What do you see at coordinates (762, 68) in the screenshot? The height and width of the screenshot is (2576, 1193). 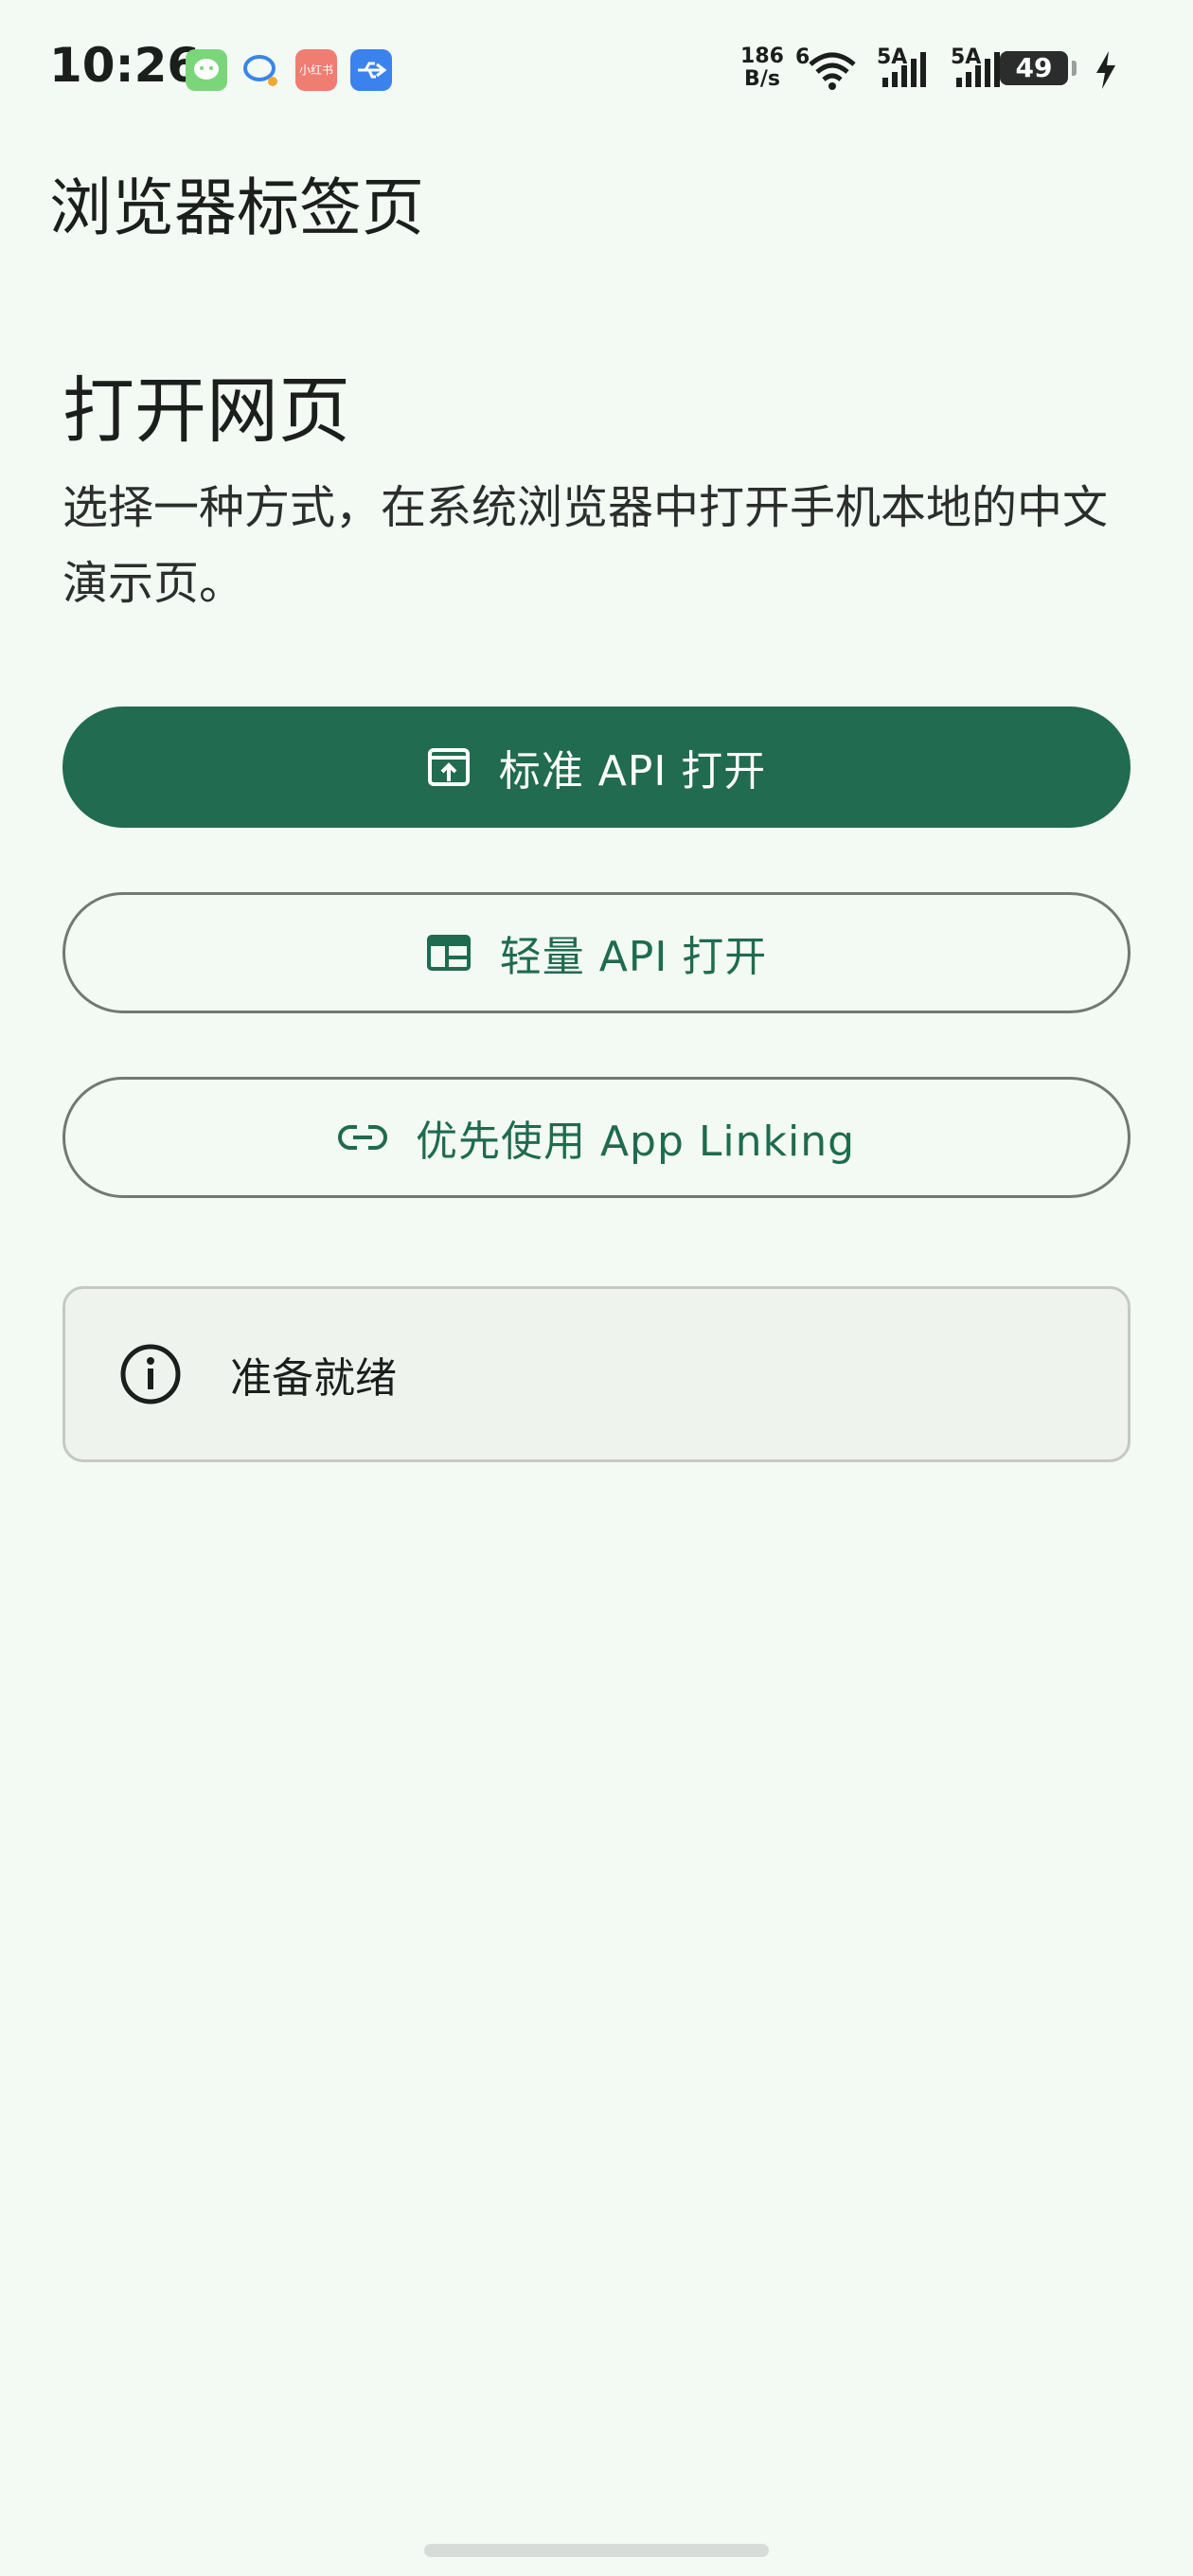 I see `network-speed: 186 B/s` at bounding box center [762, 68].